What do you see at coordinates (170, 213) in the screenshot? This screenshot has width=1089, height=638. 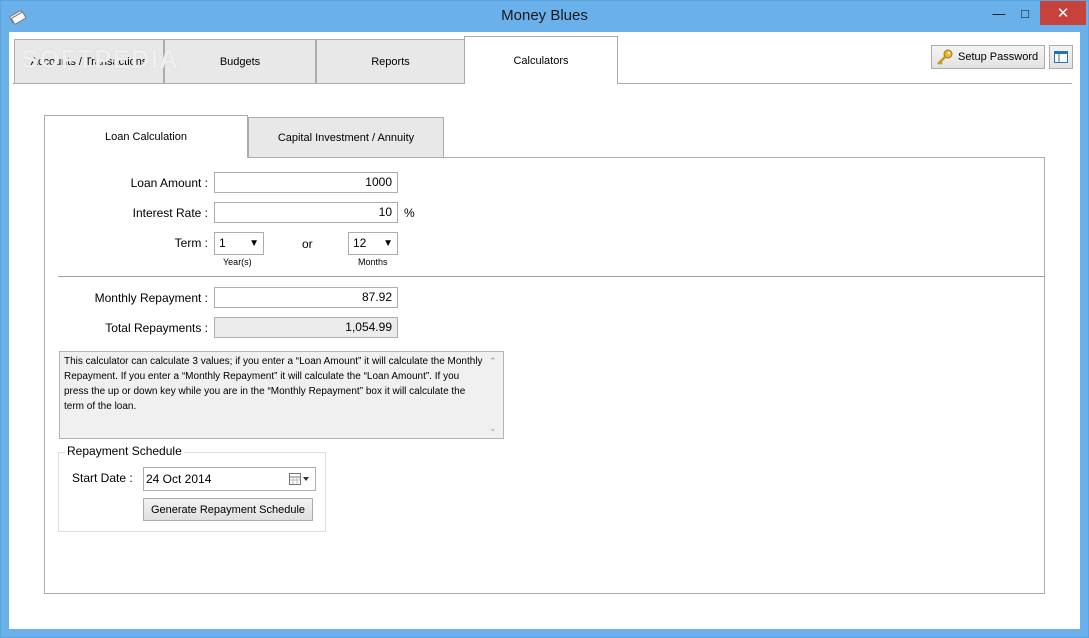 I see `interest-rate-label: Interest Rate :` at bounding box center [170, 213].